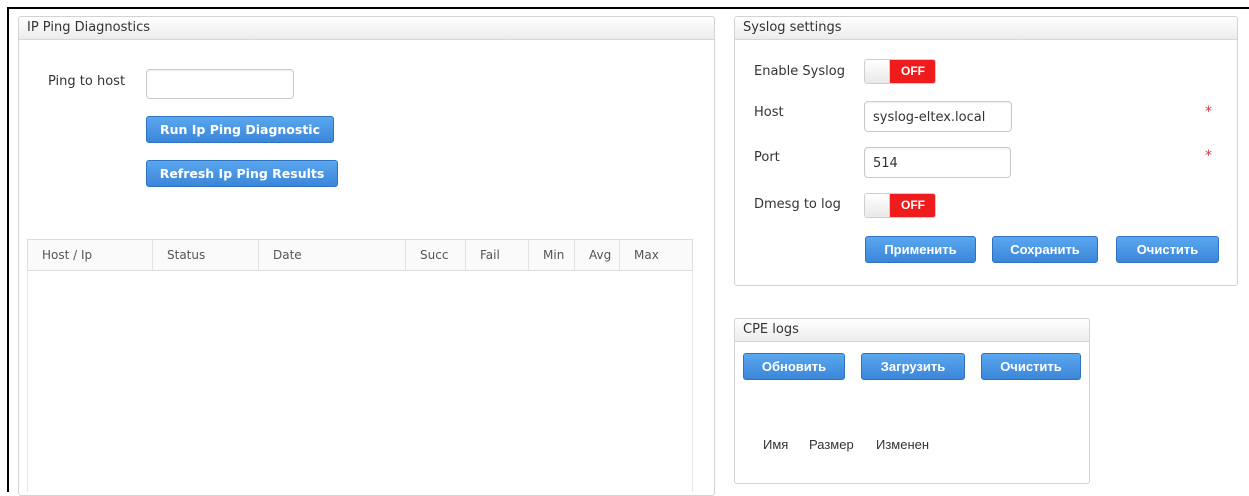  What do you see at coordinates (206, 255) in the screenshot?
I see `column-status: Status` at bounding box center [206, 255].